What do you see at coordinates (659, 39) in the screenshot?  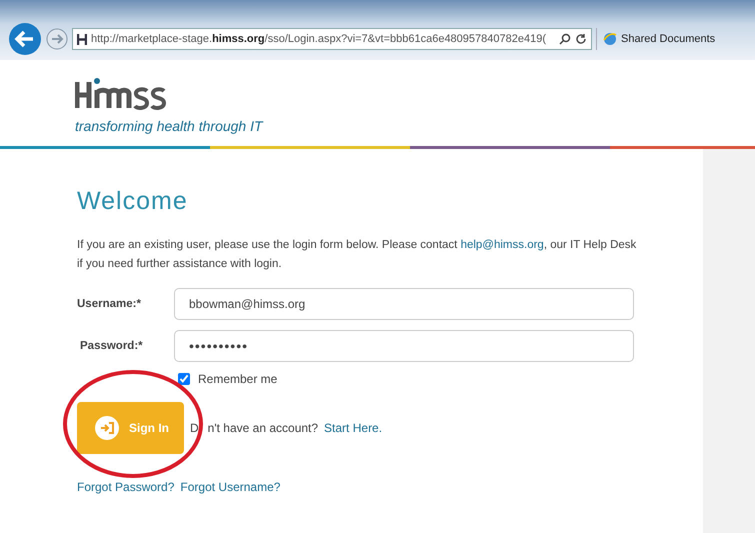 I see `favorites-item: Shared Documents` at bounding box center [659, 39].